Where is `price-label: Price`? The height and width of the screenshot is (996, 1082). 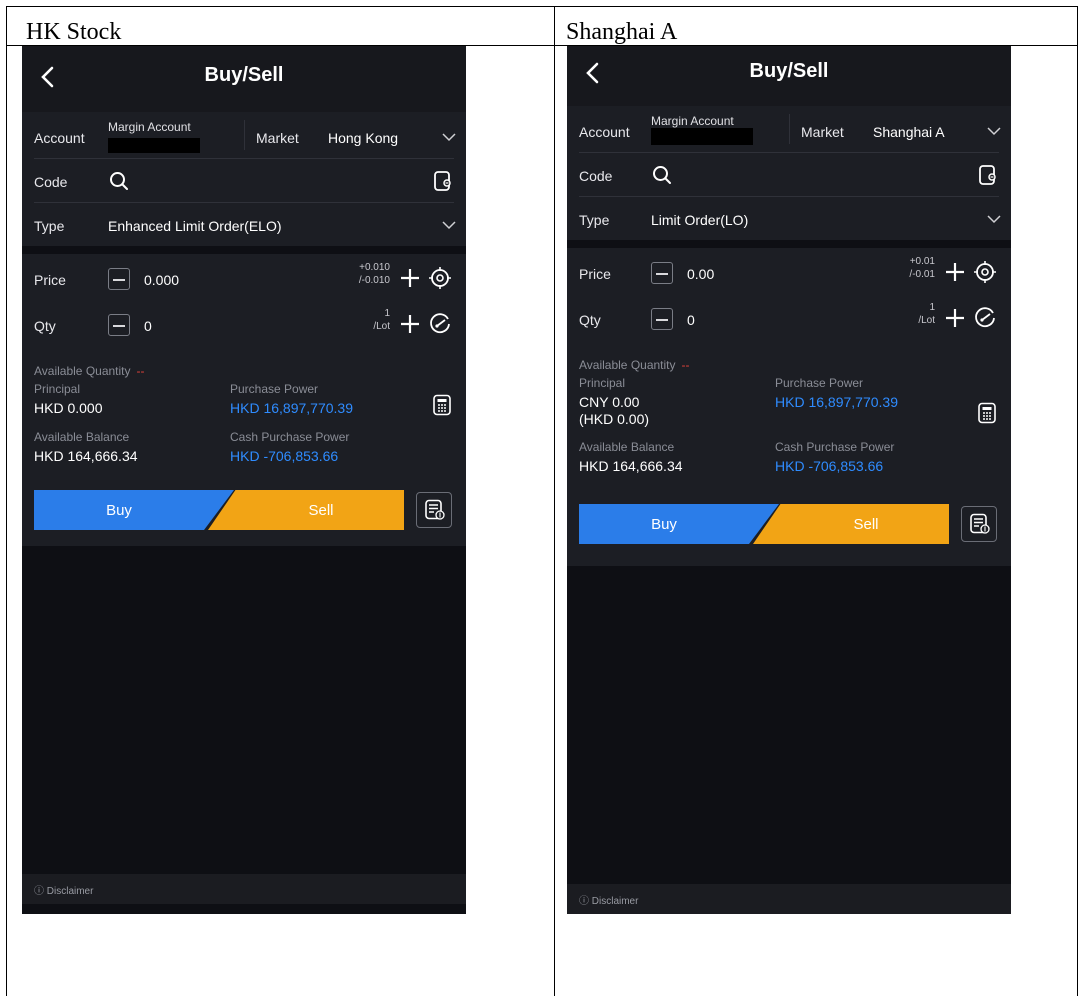 price-label: Price is located at coordinates (50, 280).